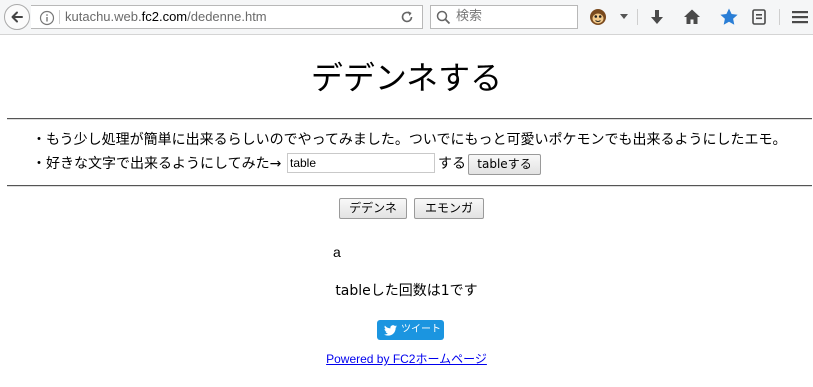  What do you see at coordinates (729, 17) in the screenshot?
I see `bookmark-star-icon` at bounding box center [729, 17].